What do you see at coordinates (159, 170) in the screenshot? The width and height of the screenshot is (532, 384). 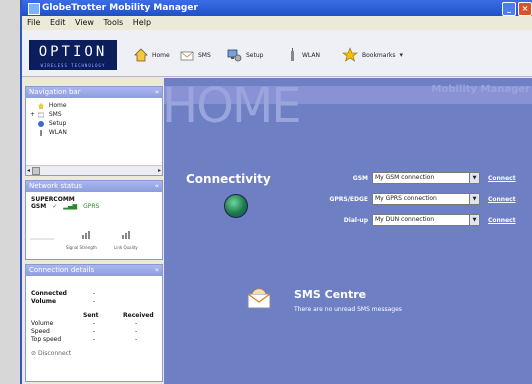 I see `scroll-right-icon: ▸` at bounding box center [159, 170].